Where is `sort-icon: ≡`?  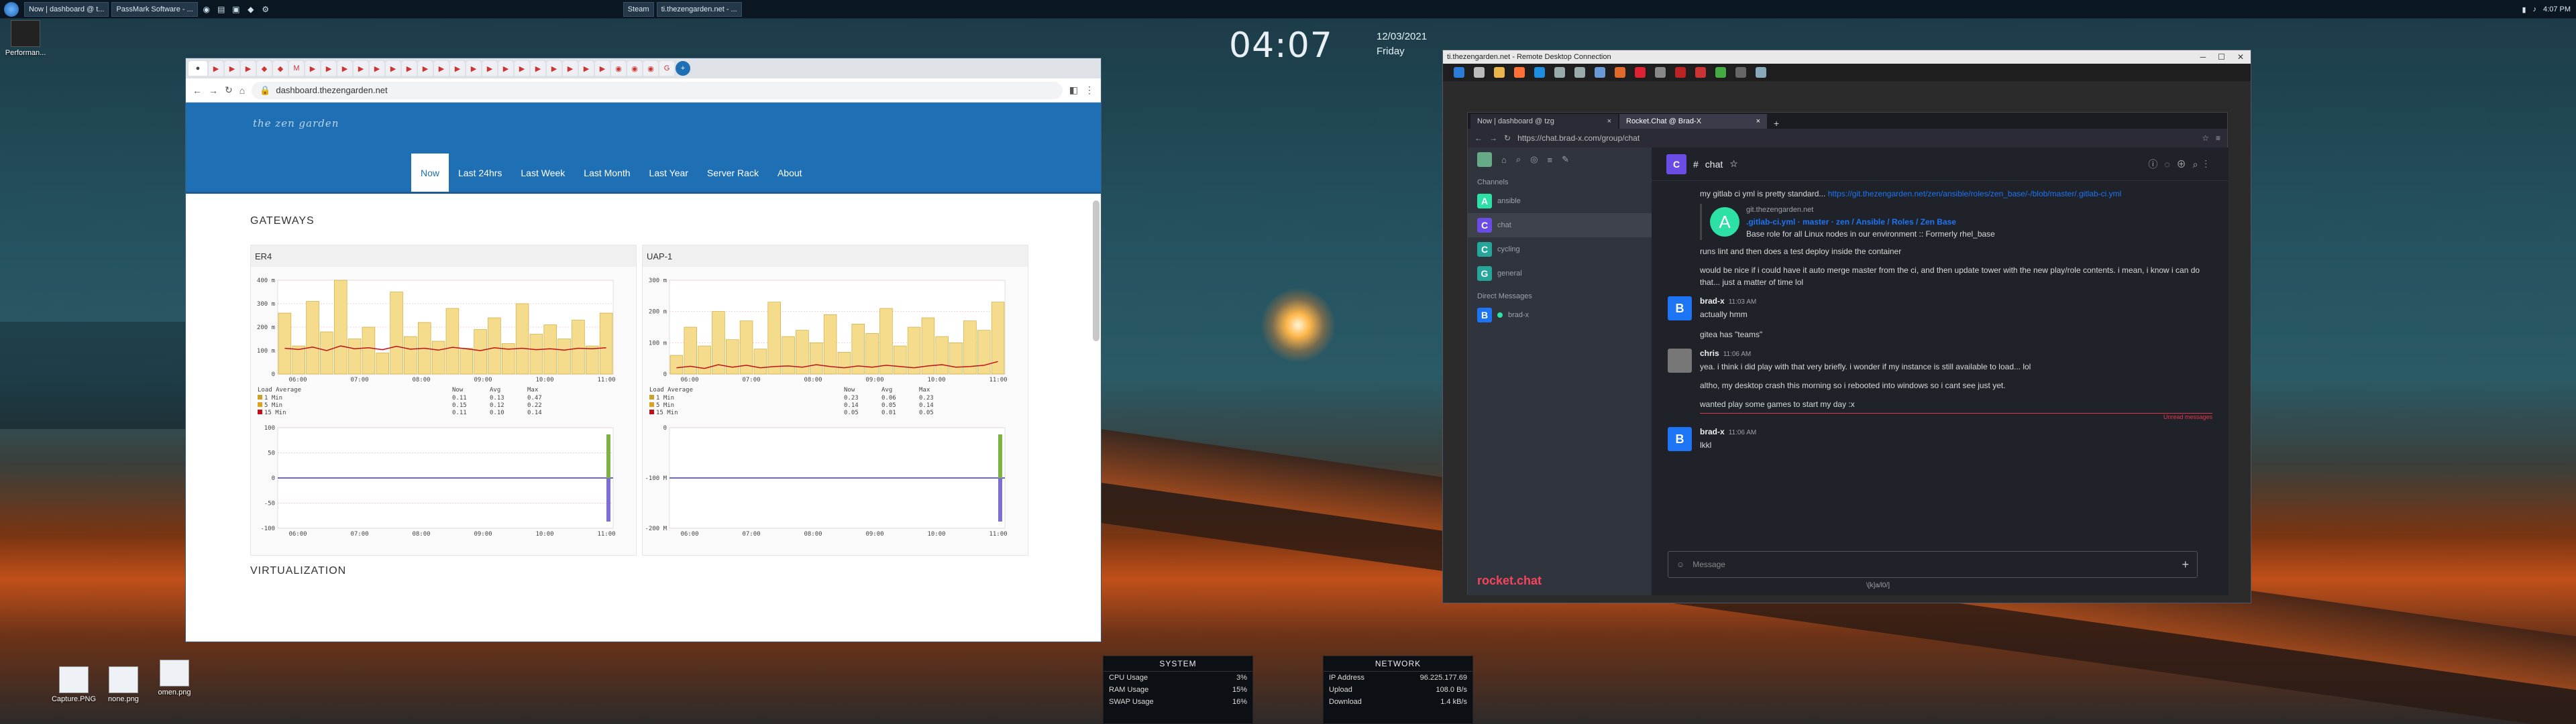
sort-icon: ≡ is located at coordinates (1549, 160).